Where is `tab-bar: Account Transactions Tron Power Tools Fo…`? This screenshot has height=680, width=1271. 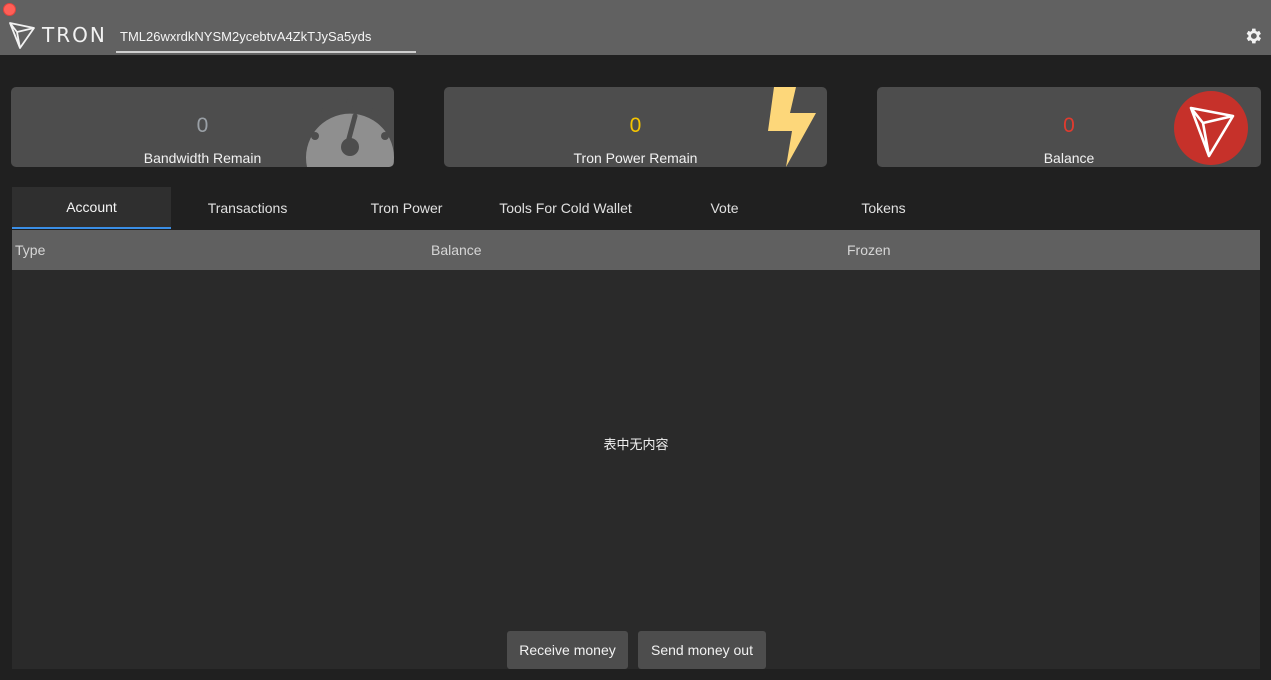 tab-bar: Account Transactions Tron Power Tools Fo… is located at coordinates (637, 208).